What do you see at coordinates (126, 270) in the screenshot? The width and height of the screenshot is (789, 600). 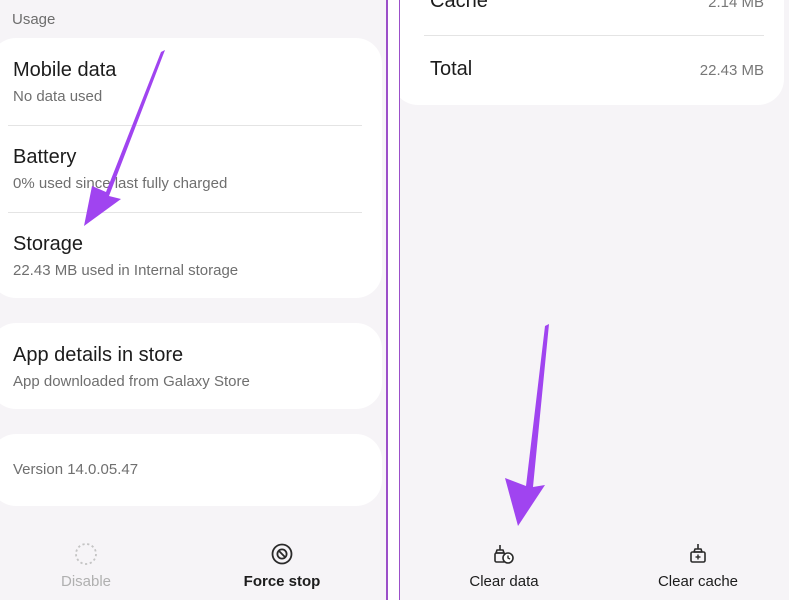 I see `storage-subtitle: 22.43 MB used in Internal storage` at bounding box center [126, 270].